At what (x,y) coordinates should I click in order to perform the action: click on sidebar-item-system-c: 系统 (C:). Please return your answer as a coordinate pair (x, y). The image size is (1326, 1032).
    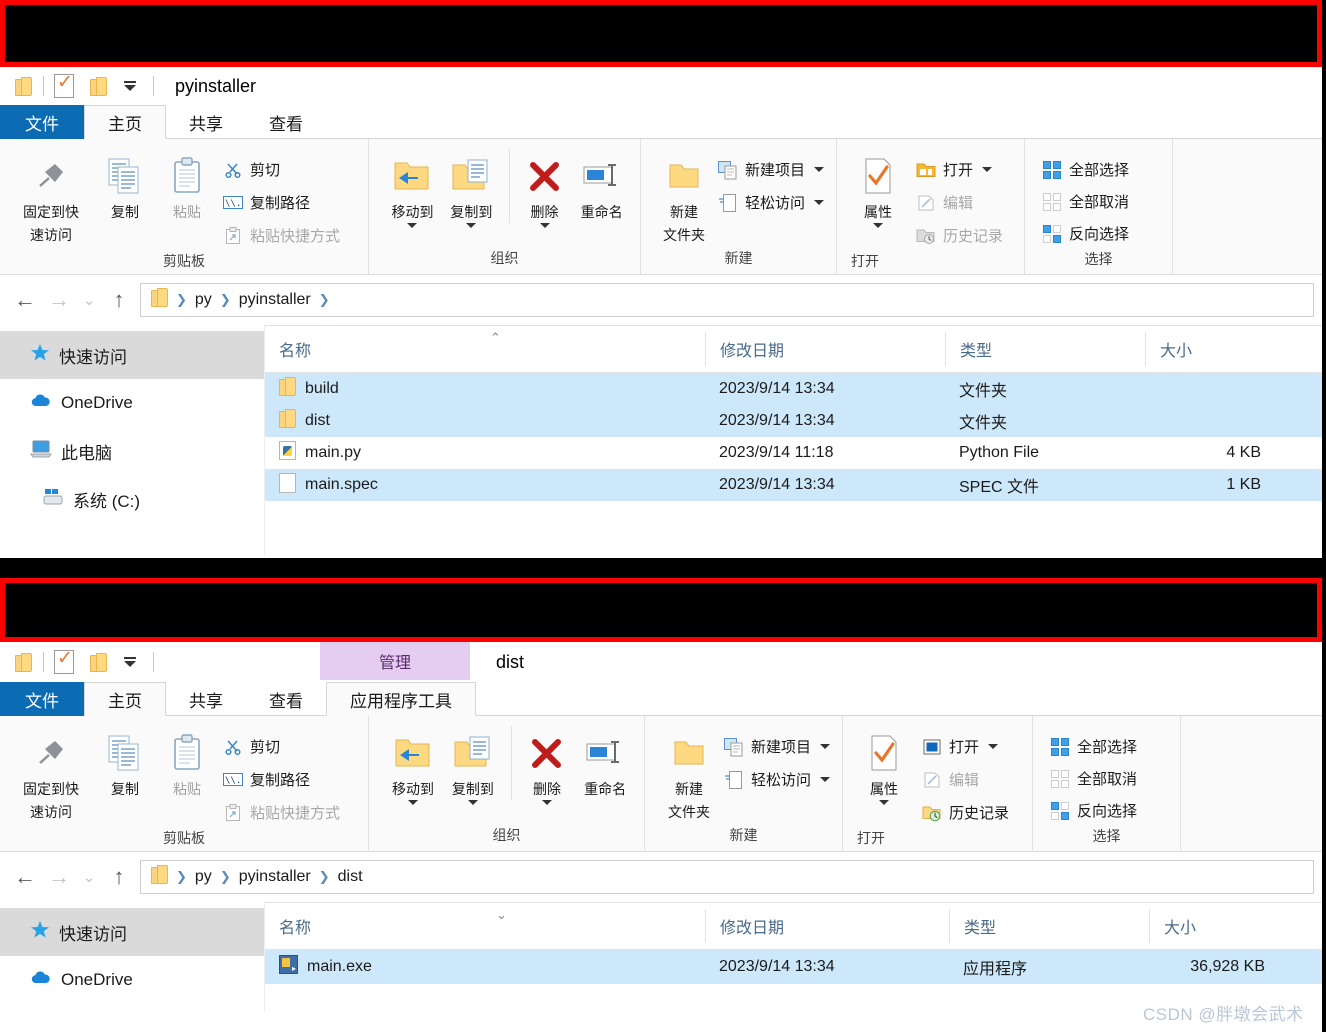
    Looking at the image, I should click on (132, 499).